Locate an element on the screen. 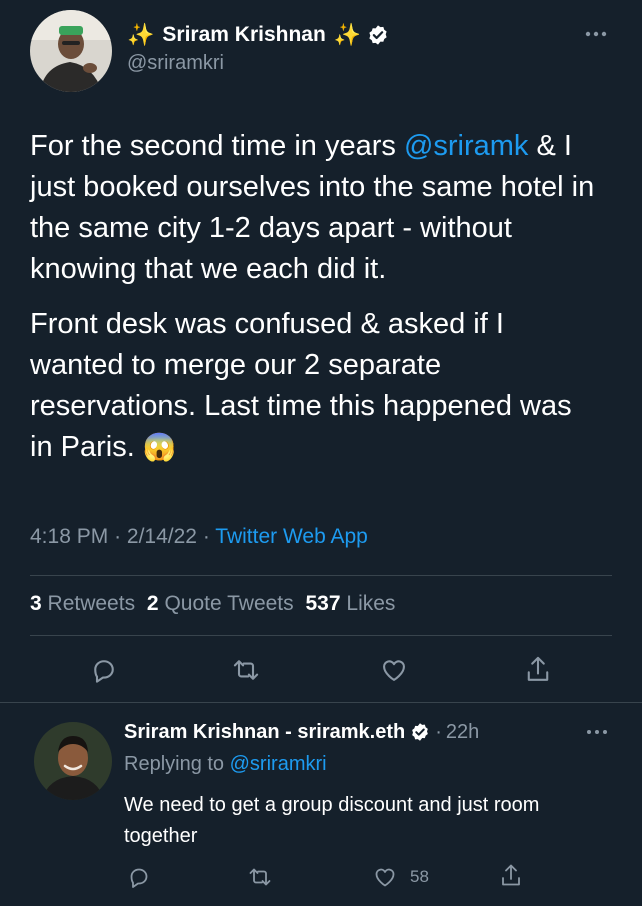 The width and height of the screenshot is (642, 906). tweet-source: Twitter Web App is located at coordinates (291, 536).